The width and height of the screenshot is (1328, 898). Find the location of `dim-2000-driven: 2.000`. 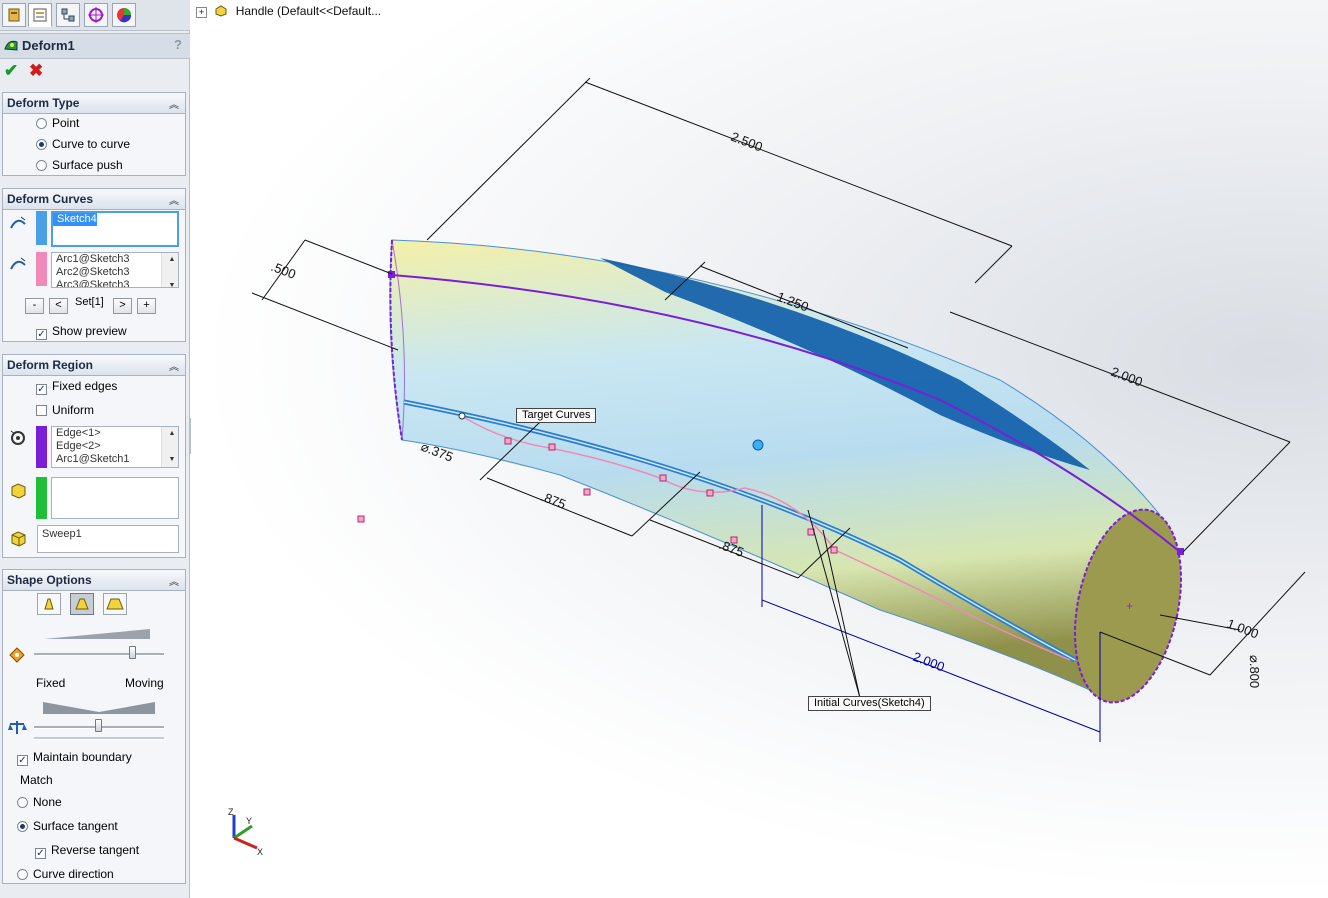

dim-2000-driven: 2.000 is located at coordinates (929, 662).